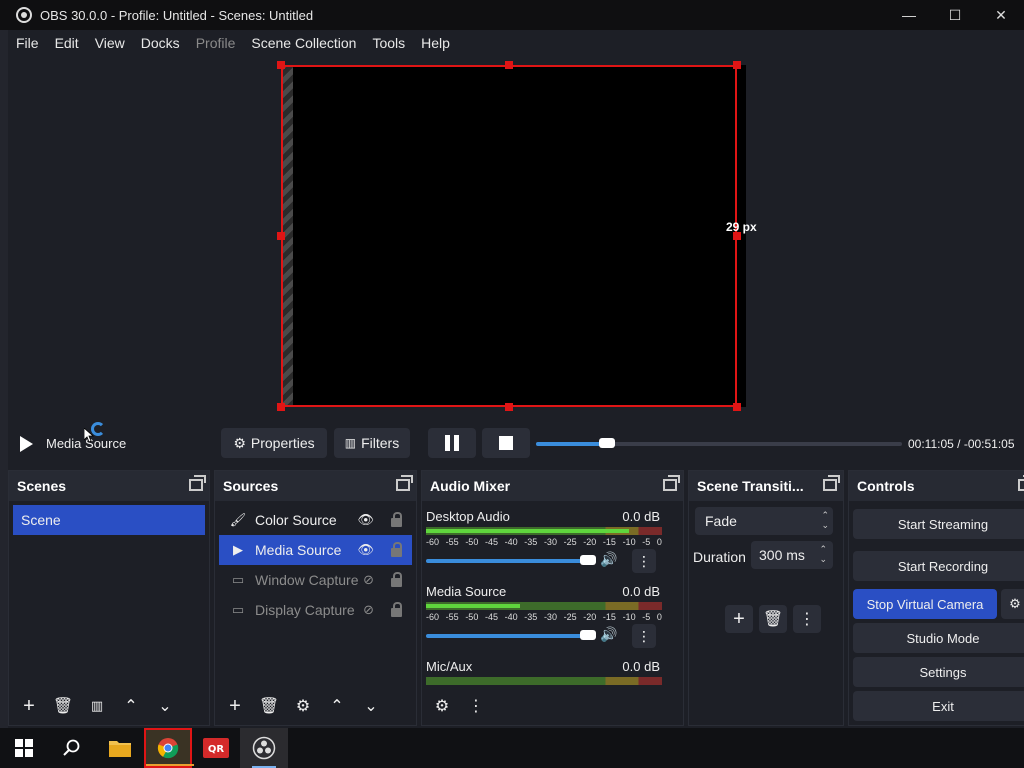 This screenshot has height=768, width=1024. Describe the element at coordinates (955, 15) in the screenshot. I see `maximize-button: ☐` at that location.